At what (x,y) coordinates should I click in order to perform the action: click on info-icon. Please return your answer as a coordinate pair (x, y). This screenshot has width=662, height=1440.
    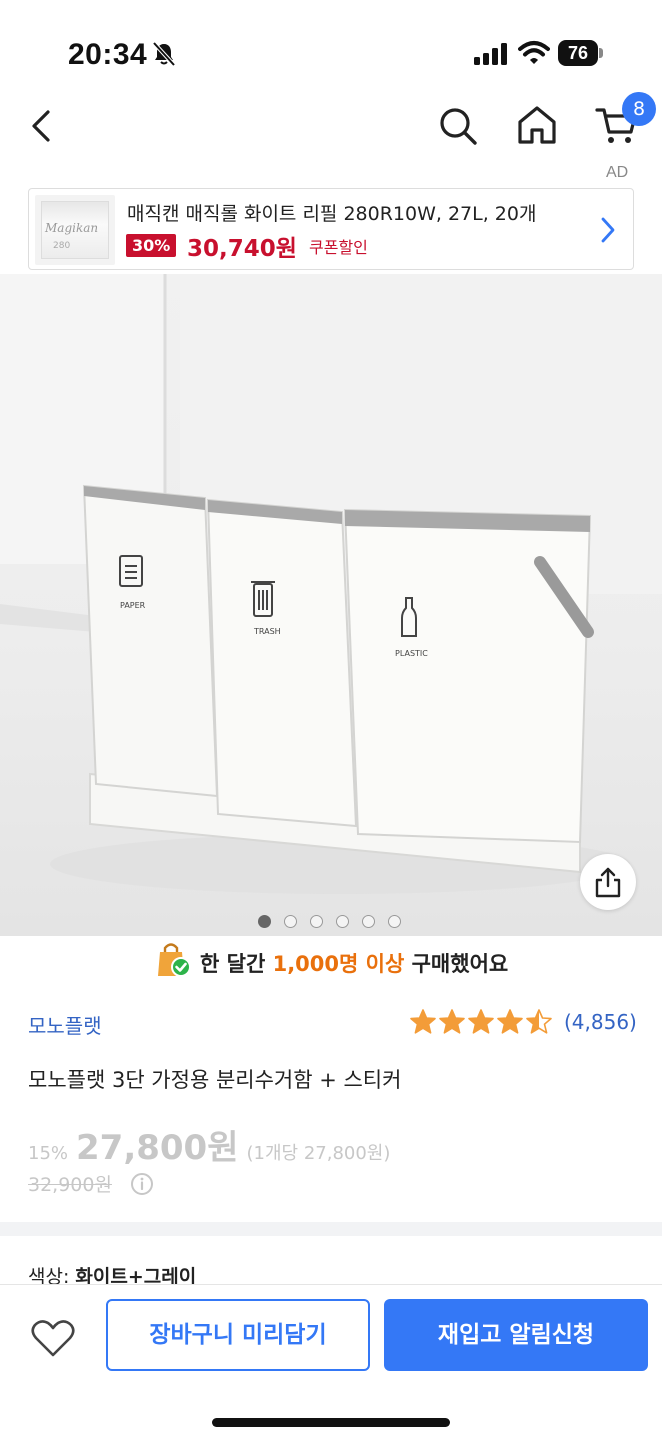
    Looking at the image, I should click on (142, 1184).